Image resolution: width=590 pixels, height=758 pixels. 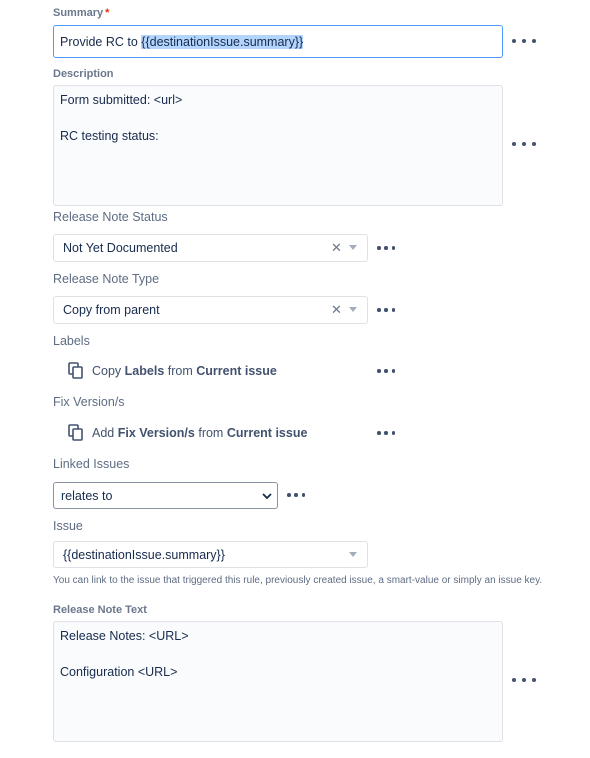 I want to click on linked-issues-value: relates to, so click(x=87, y=495).